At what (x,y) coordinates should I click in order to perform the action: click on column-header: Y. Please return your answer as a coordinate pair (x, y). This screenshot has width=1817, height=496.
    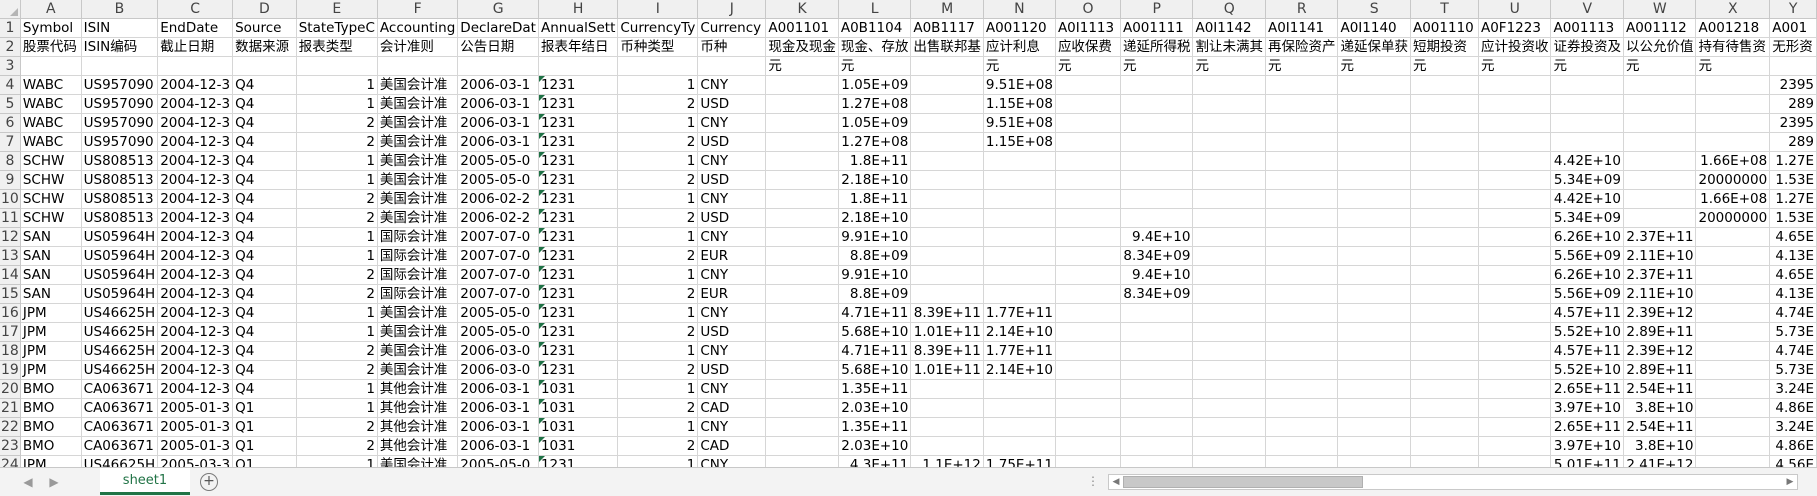
    Looking at the image, I should click on (1793, 9).